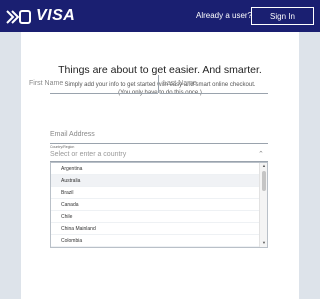 This screenshot has width=320, height=299. What do you see at coordinates (104, 93) in the screenshot?
I see `first-name-underline` at bounding box center [104, 93].